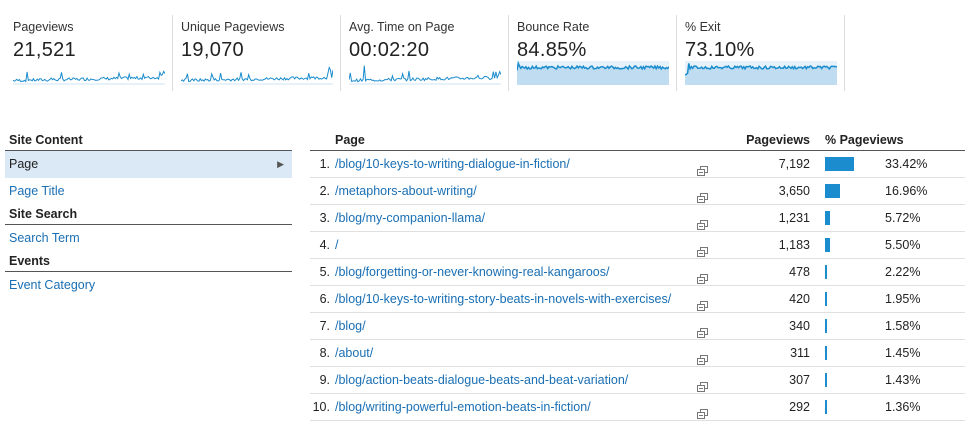  Describe the element at coordinates (324, 380) in the screenshot. I see `row-number: 9.` at that location.